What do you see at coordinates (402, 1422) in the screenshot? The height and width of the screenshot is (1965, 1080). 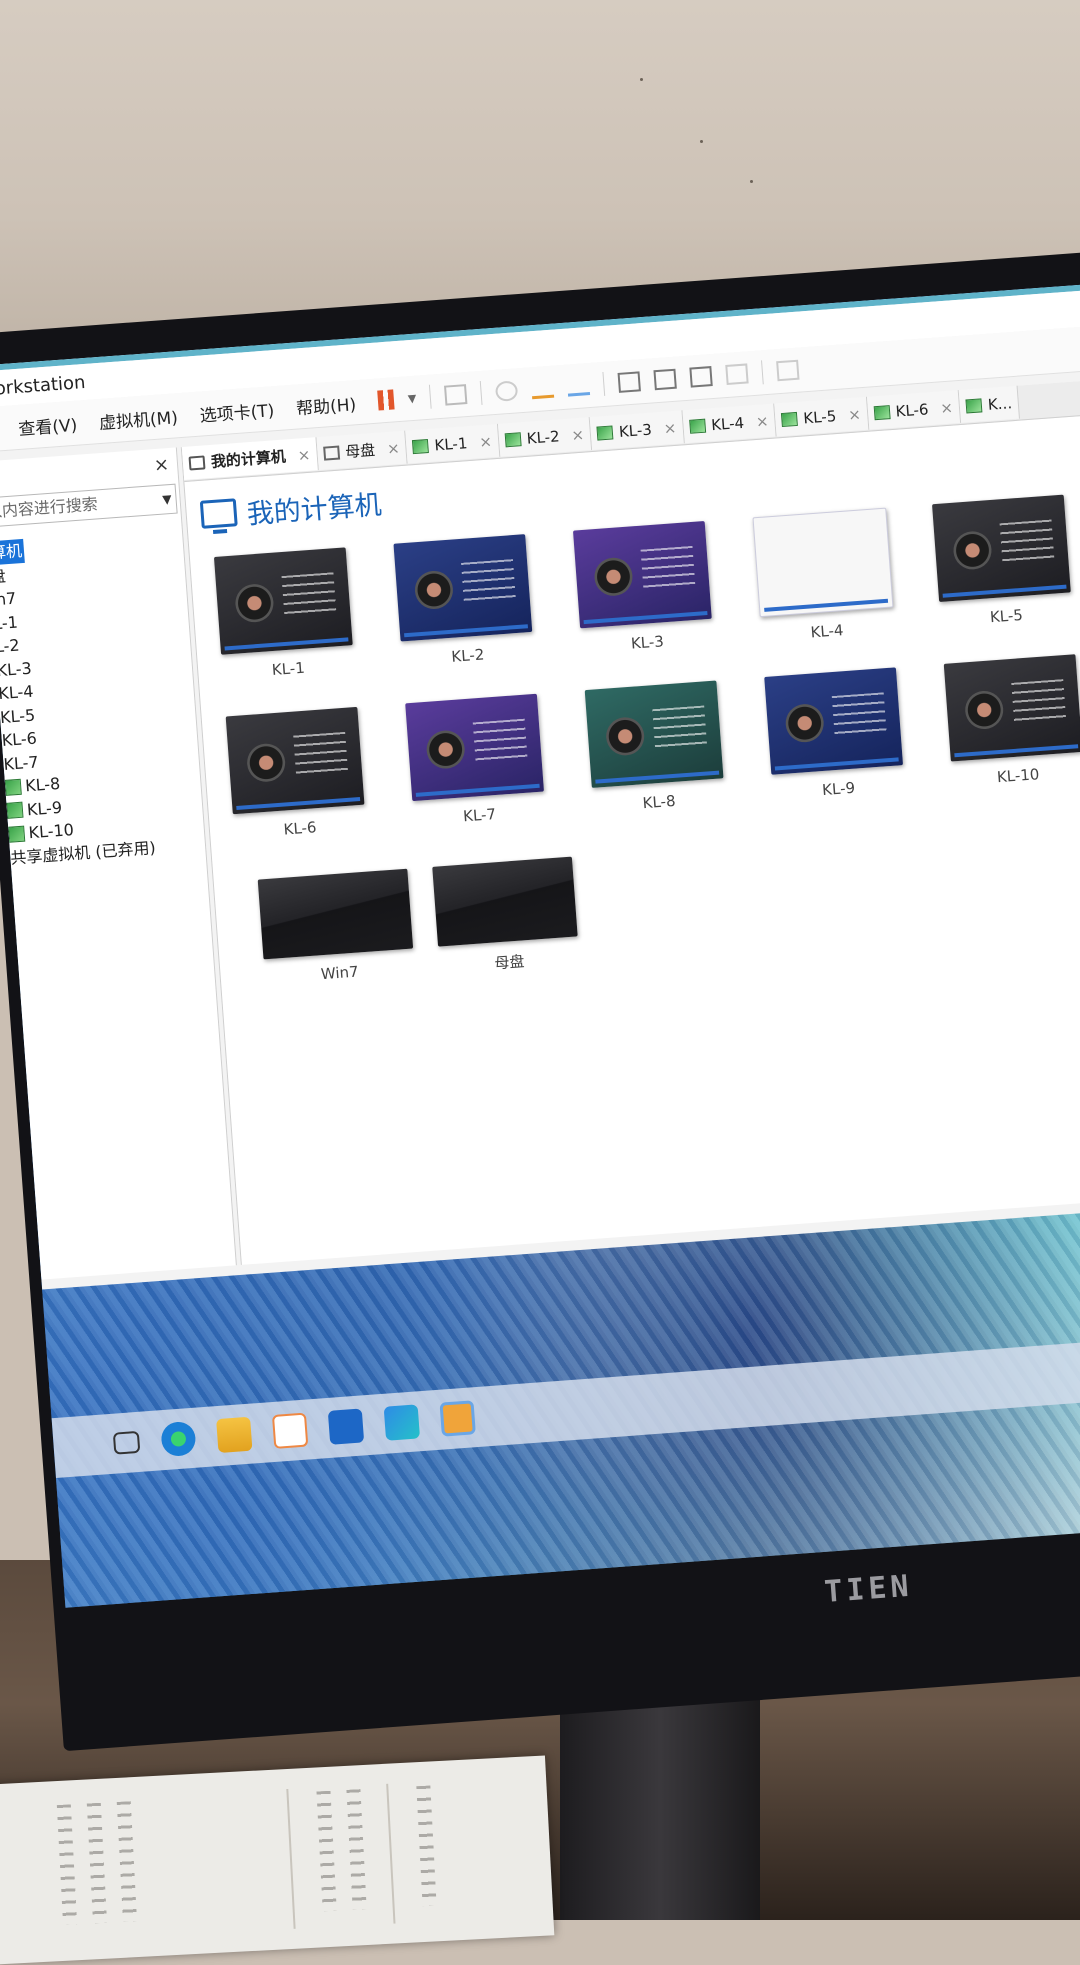 I see `app-icon` at bounding box center [402, 1422].